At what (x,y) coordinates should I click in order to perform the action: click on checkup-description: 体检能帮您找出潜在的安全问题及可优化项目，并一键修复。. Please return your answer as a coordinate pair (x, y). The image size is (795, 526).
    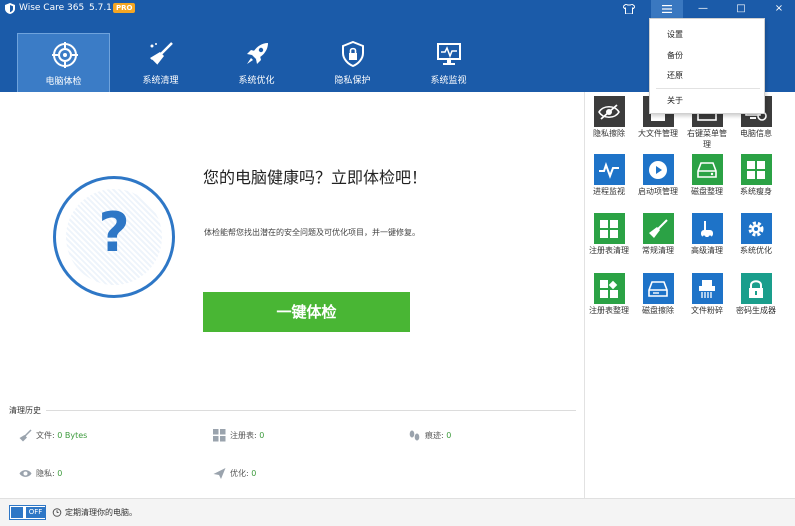
    Looking at the image, I should click on (312, 232).